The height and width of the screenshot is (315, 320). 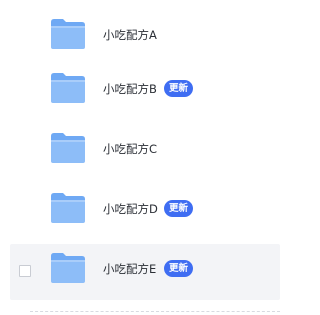 What do you see at coordinates (25, 271) in the screenshot?
I see `checkbox` at bounding box center [25, 271].